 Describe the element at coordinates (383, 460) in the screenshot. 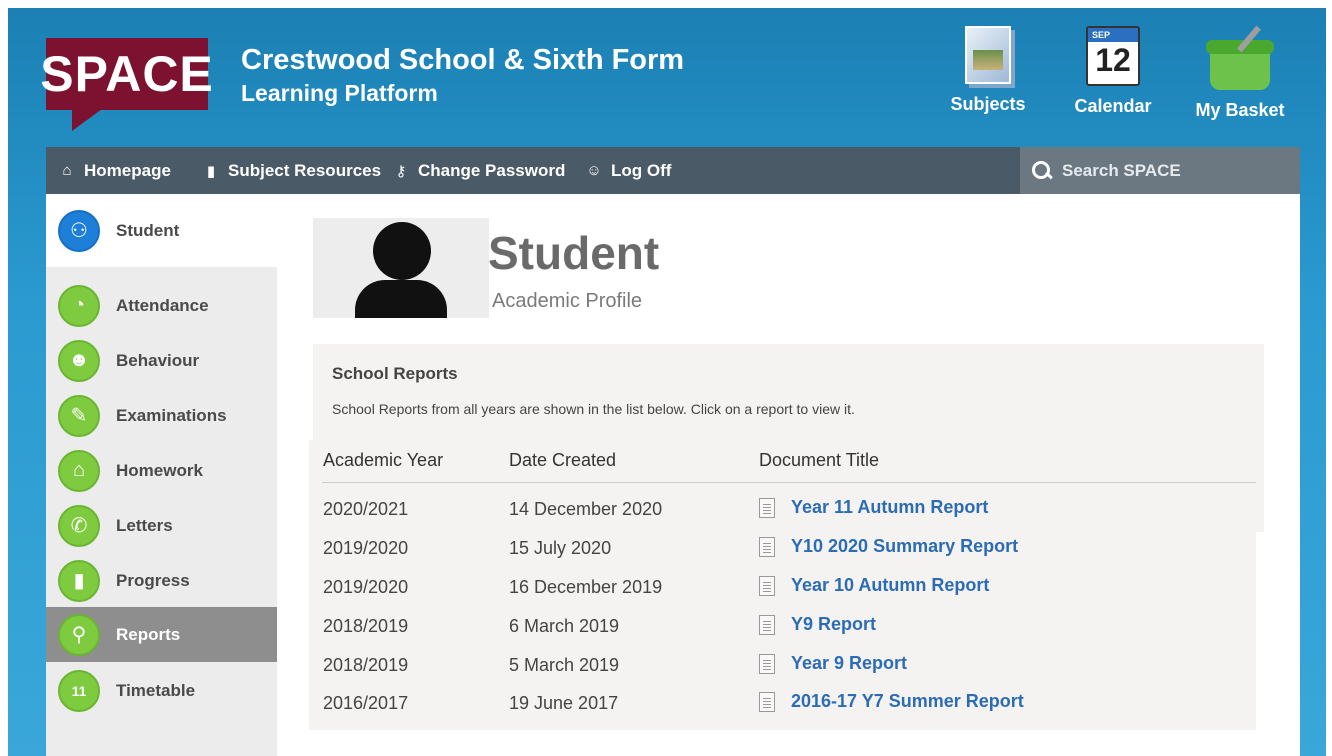

I see `column-header-year: Academic Year` at that location.